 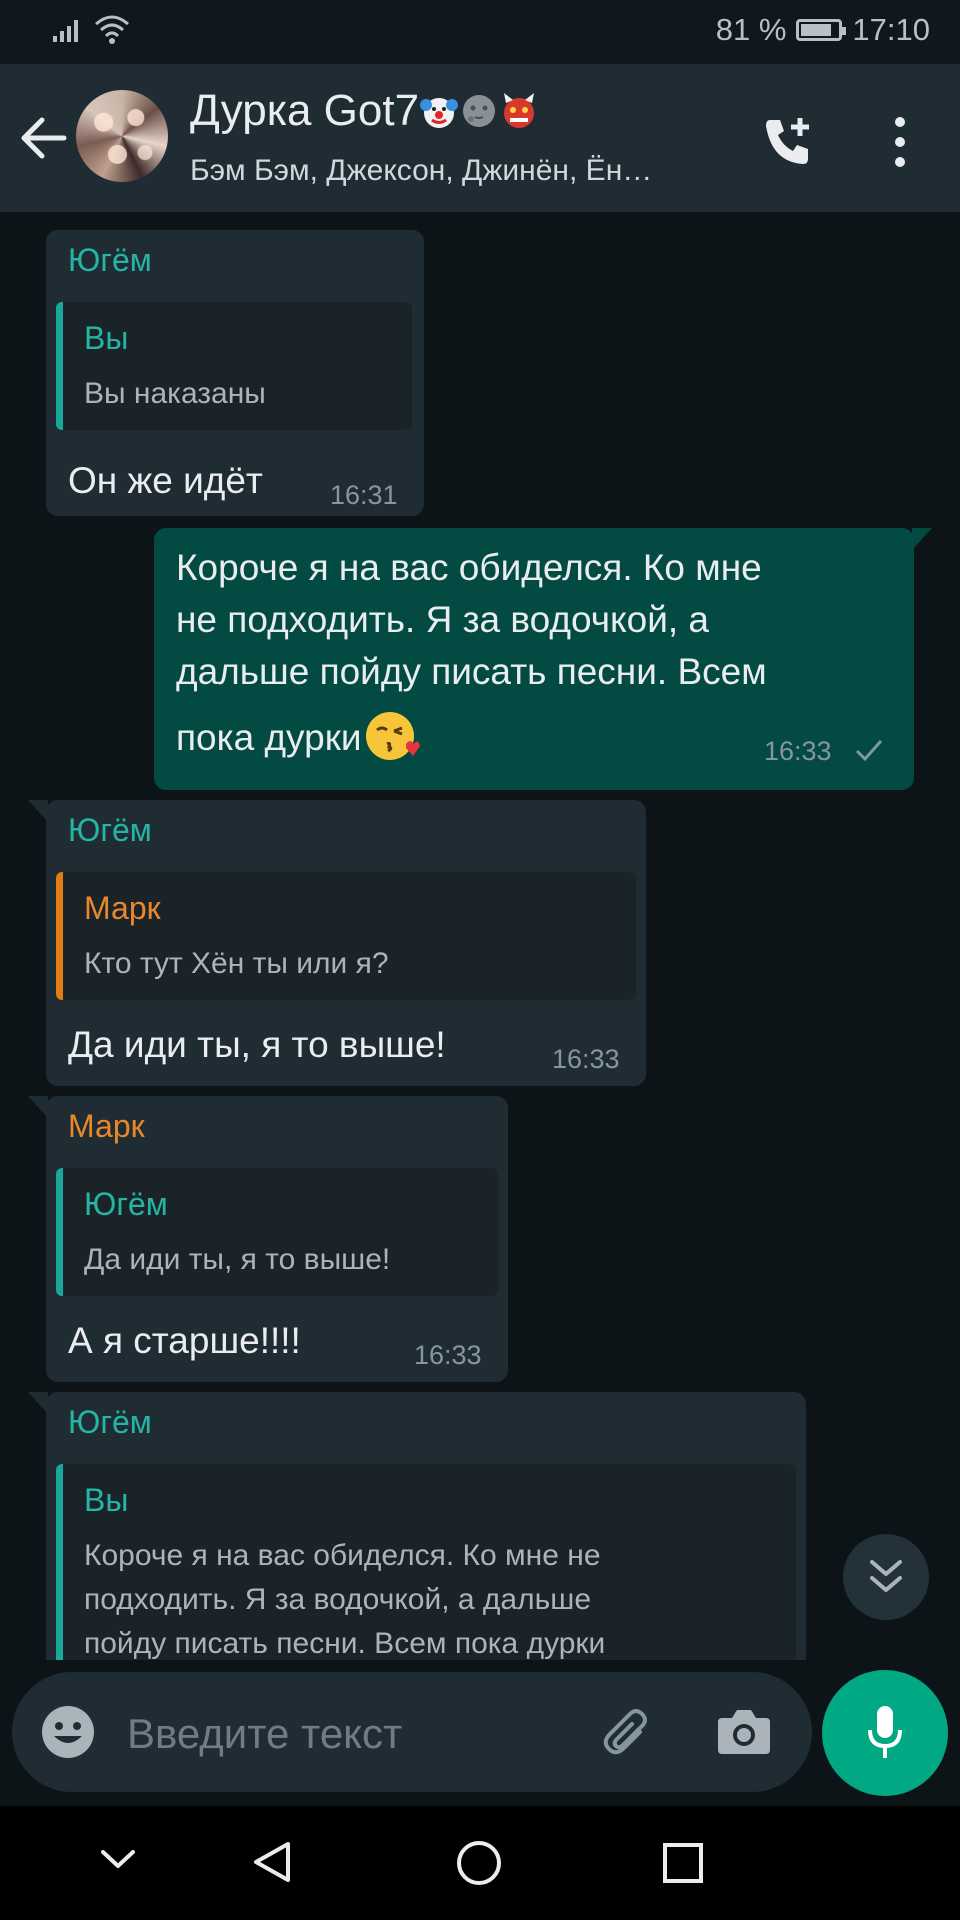 I want to click on message-sender: Марк, so click(x=106, y=1126).